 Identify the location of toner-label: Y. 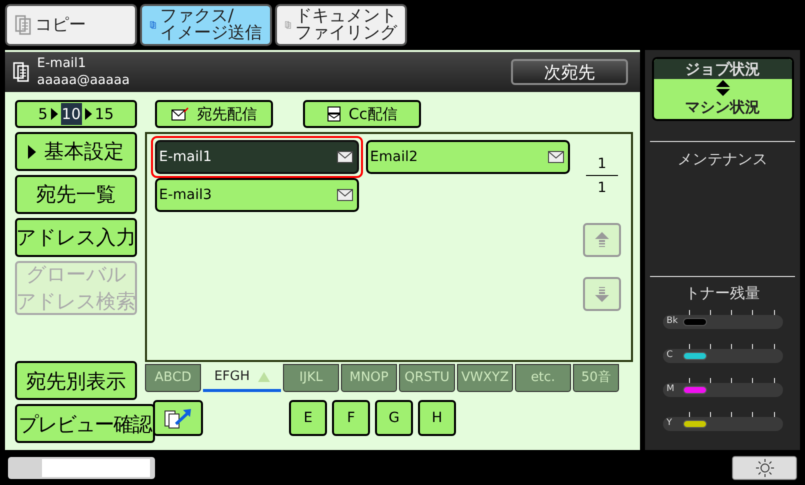
(669, 423).